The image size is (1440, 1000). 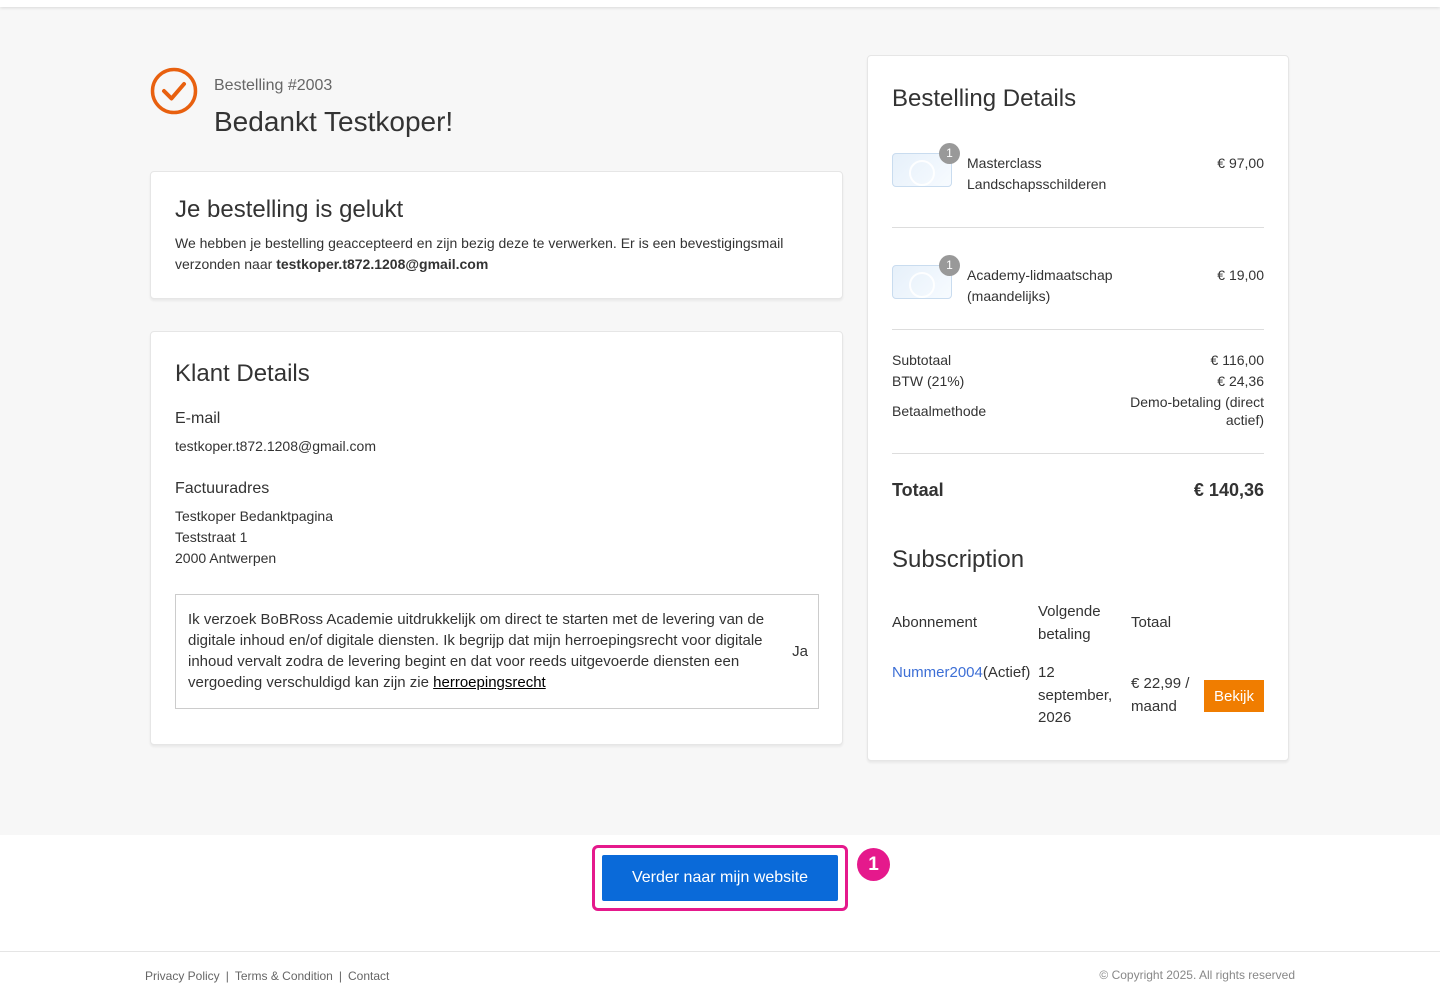 What do you see at coordinates (873, 864) in the screenshot?
I see `step-badge: 1` at bounding box center [873, 864].